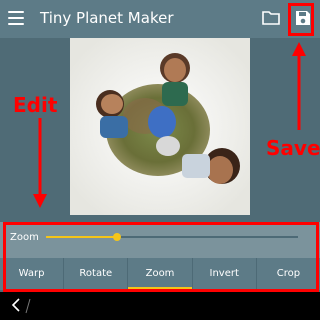  I want to click on nav-divider-icon, so click(28, 306).